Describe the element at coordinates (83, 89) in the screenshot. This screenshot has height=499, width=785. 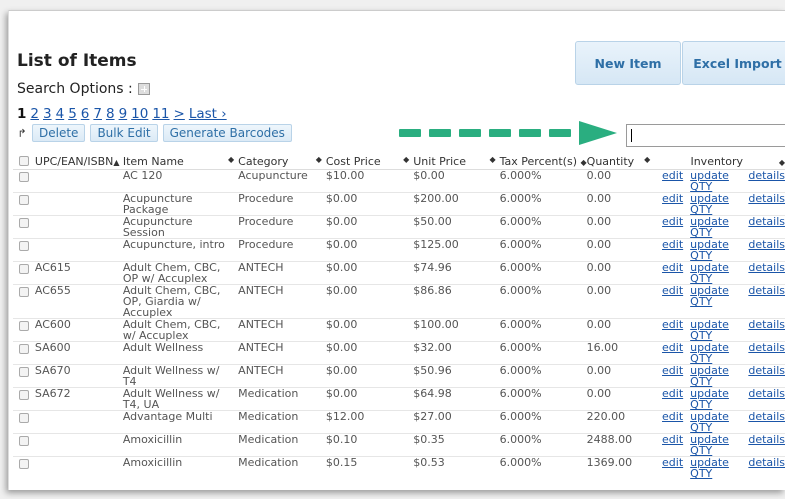
I see `search-options: Search Options :` at that location.